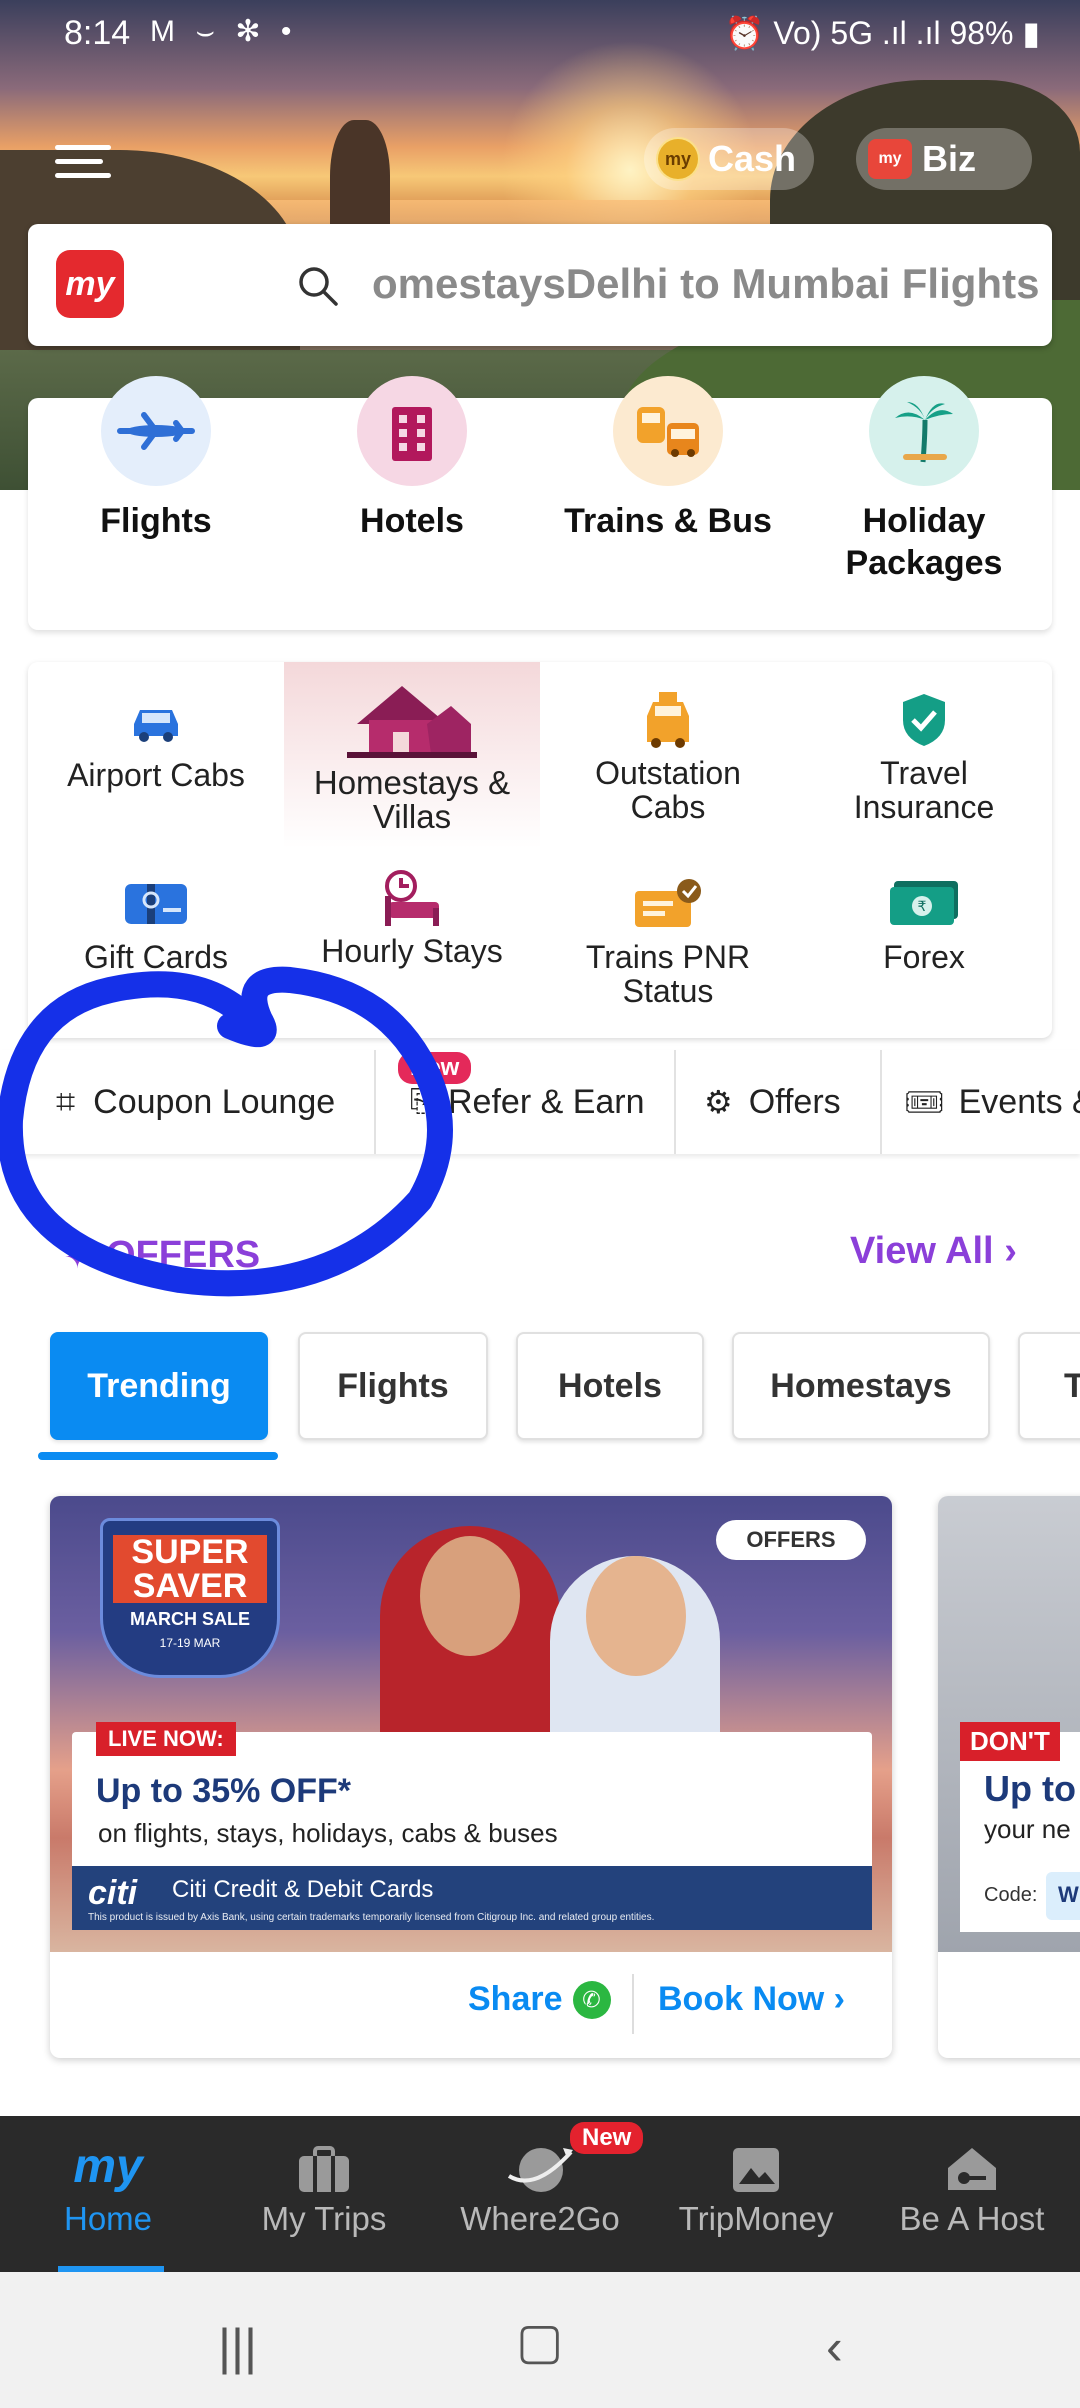 The image size is (1080, 2408). Describe the element at coordinates (393, 1386) in the screenshot. I see `tab-flights: Flights` at that location.